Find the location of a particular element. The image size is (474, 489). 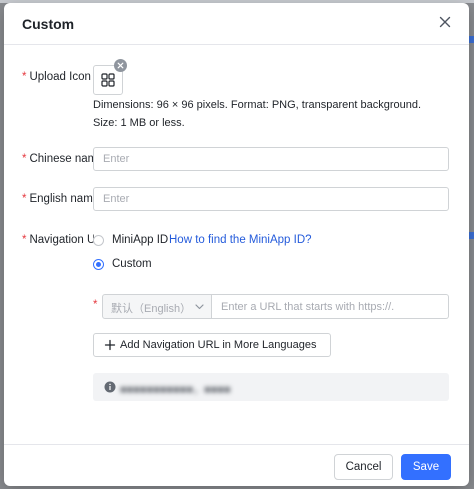

info-icon is located at coordinates (110, 387).